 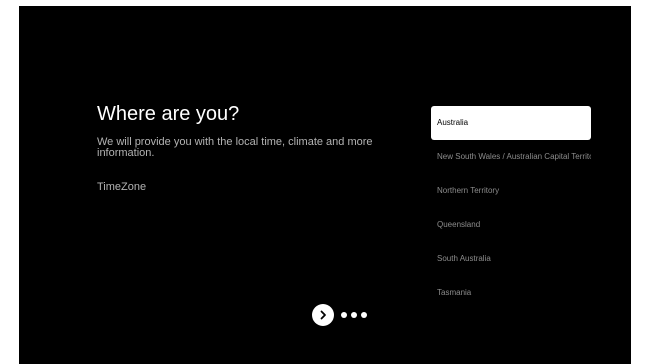 I want to click on region-item-south-australia: South Australia, so click(x=511, y=259).